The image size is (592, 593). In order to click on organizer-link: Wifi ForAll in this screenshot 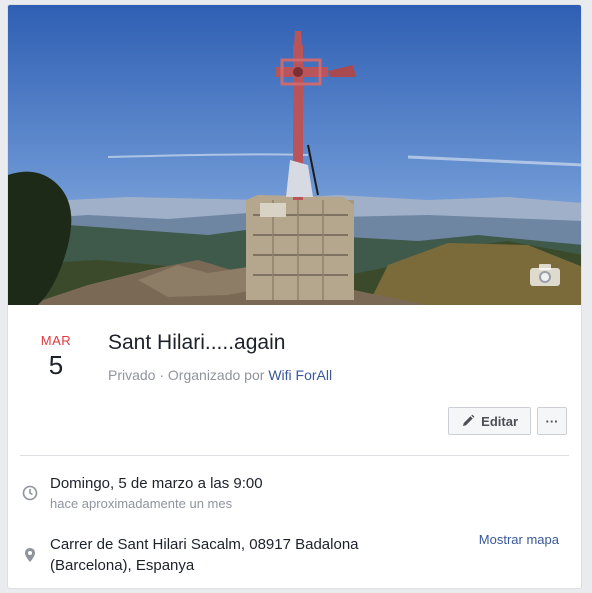, I will do `click(300, 375)`.